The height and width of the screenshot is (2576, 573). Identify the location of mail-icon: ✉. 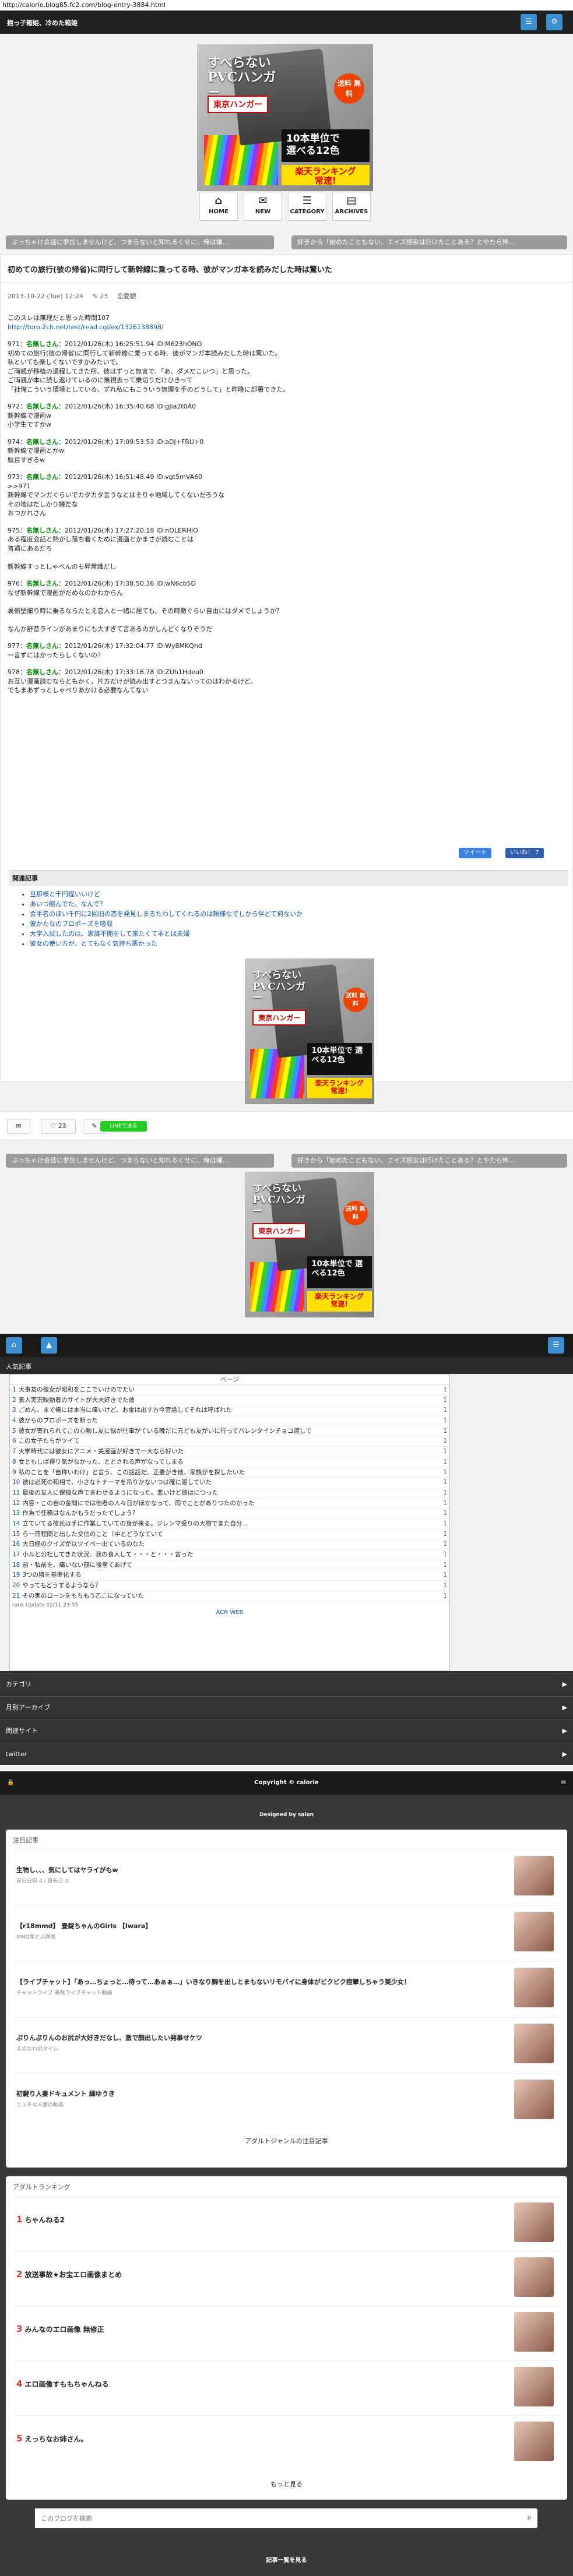
(563, 1783).